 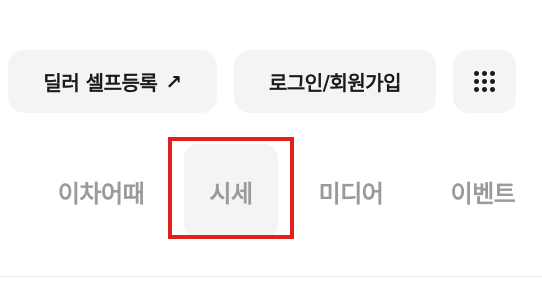 What do you see at coordinates (173, 81) in the screenshot?
I see `external-arrow-icon: ↗` at bounding box center [173, 81].